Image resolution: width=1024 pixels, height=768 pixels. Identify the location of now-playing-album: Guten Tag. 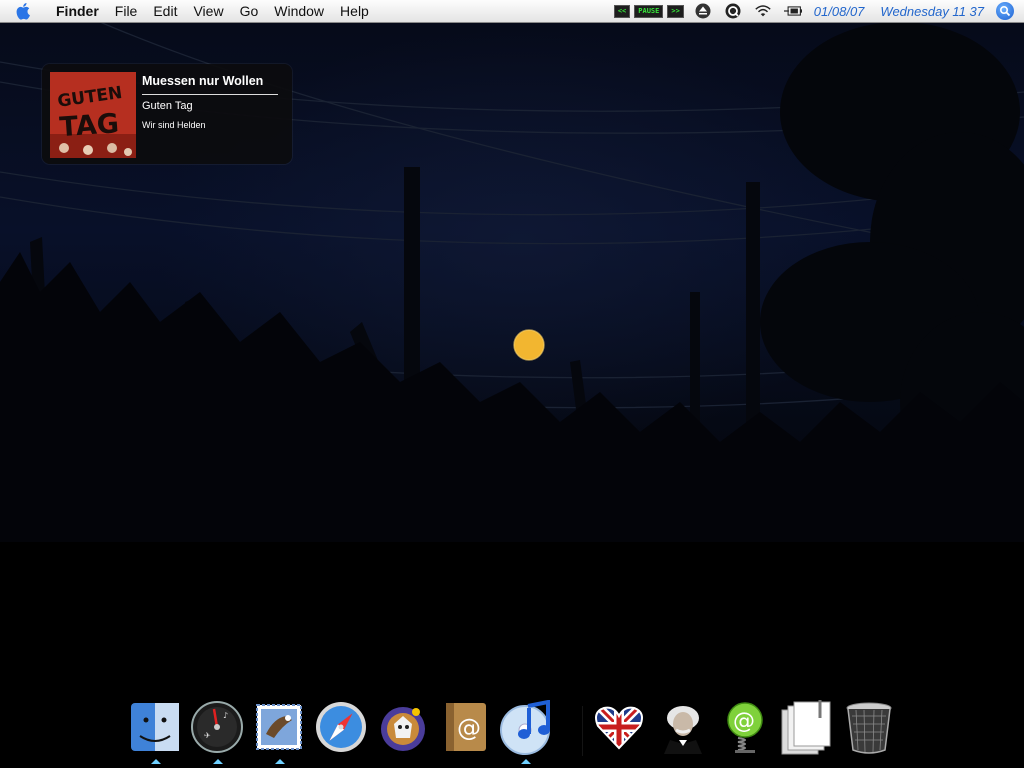
(167, 106).